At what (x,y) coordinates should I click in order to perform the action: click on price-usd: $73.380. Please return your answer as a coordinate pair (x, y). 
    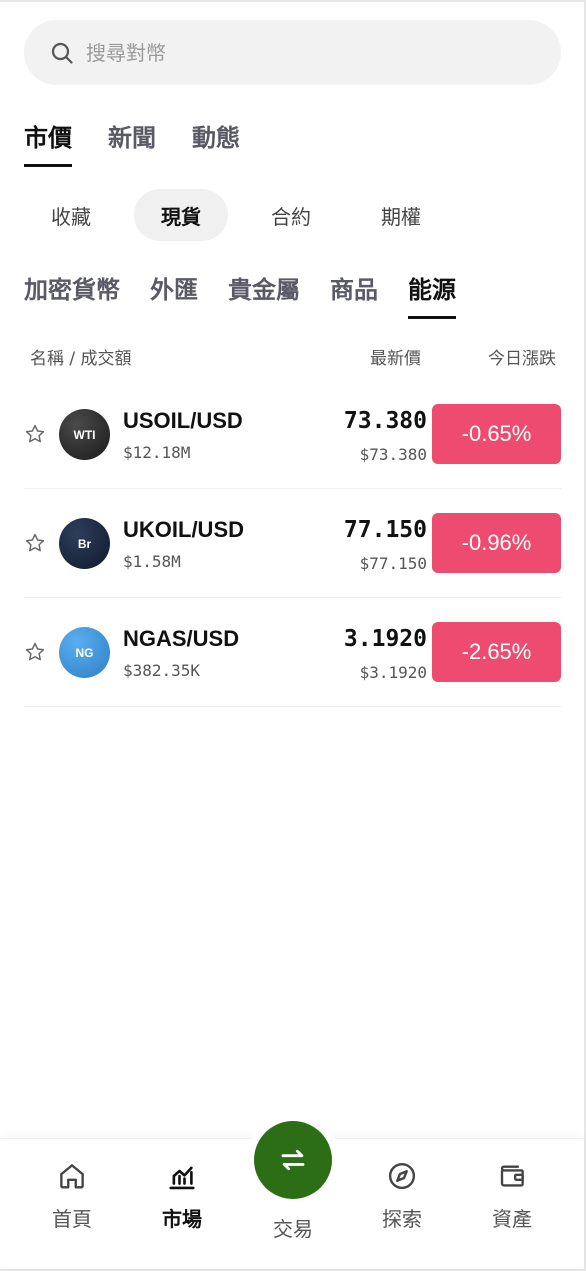
    Looking at the image, I should click on (393, 454).